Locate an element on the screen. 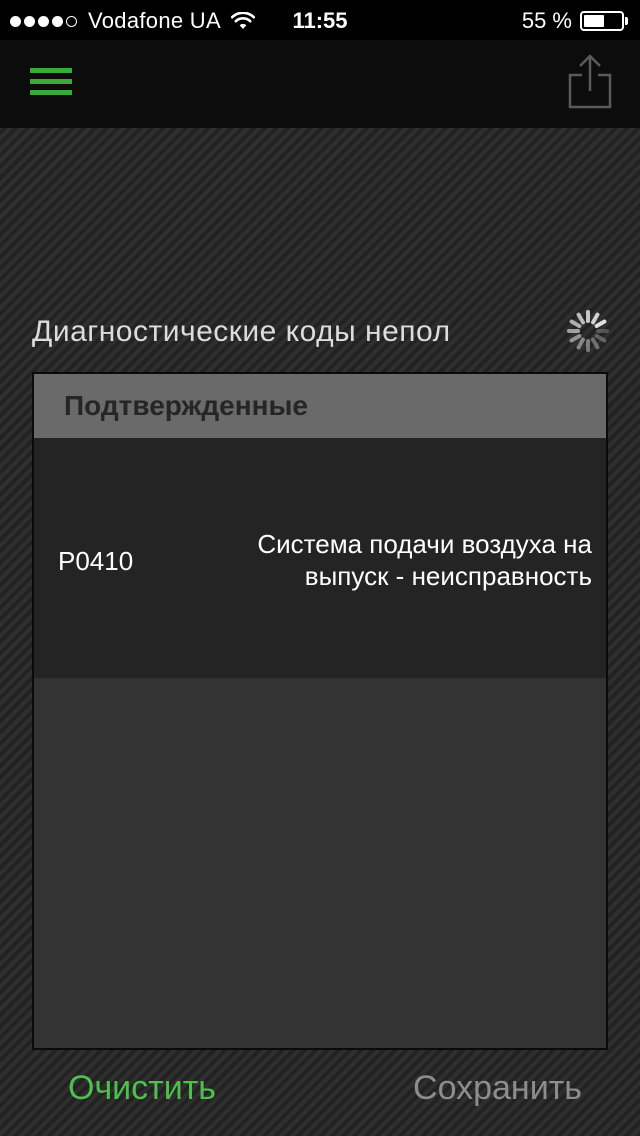 This screenshot has width=640, height=1136. status-left: Vodafone UA is located at coordinates (132, 21).